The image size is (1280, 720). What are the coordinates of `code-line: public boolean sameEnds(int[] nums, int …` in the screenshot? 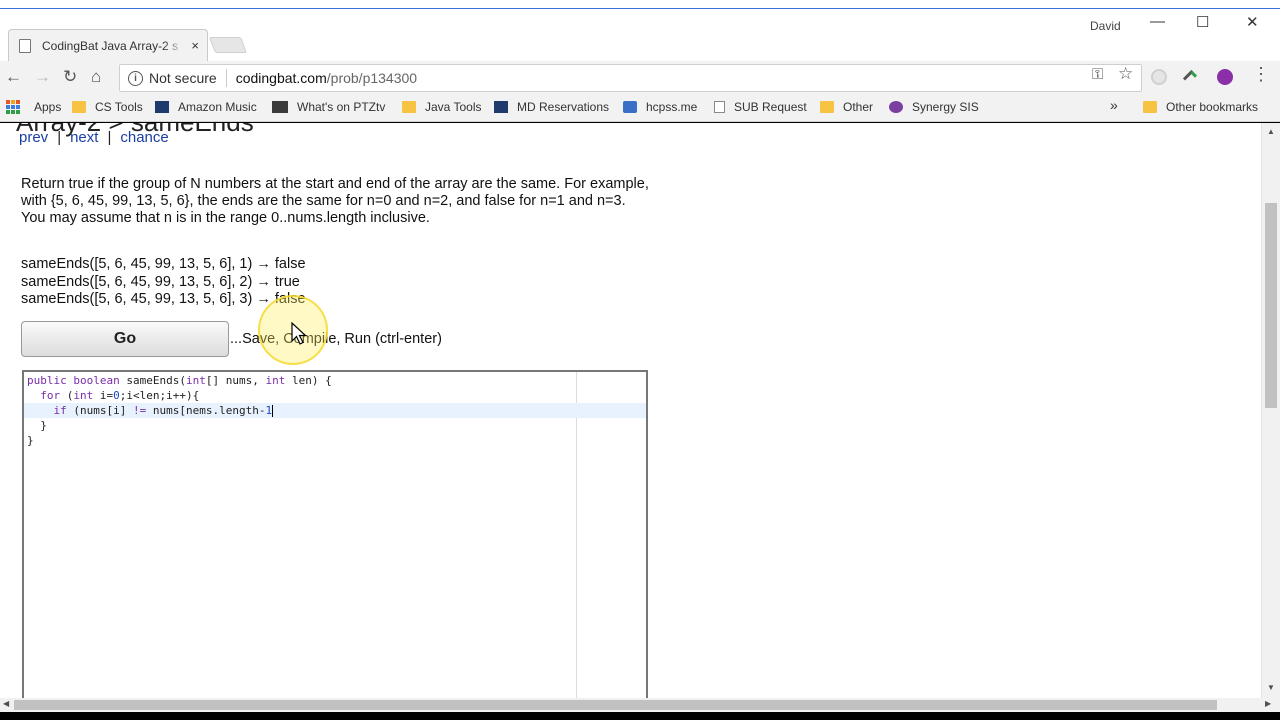 It's located at (179, 380).